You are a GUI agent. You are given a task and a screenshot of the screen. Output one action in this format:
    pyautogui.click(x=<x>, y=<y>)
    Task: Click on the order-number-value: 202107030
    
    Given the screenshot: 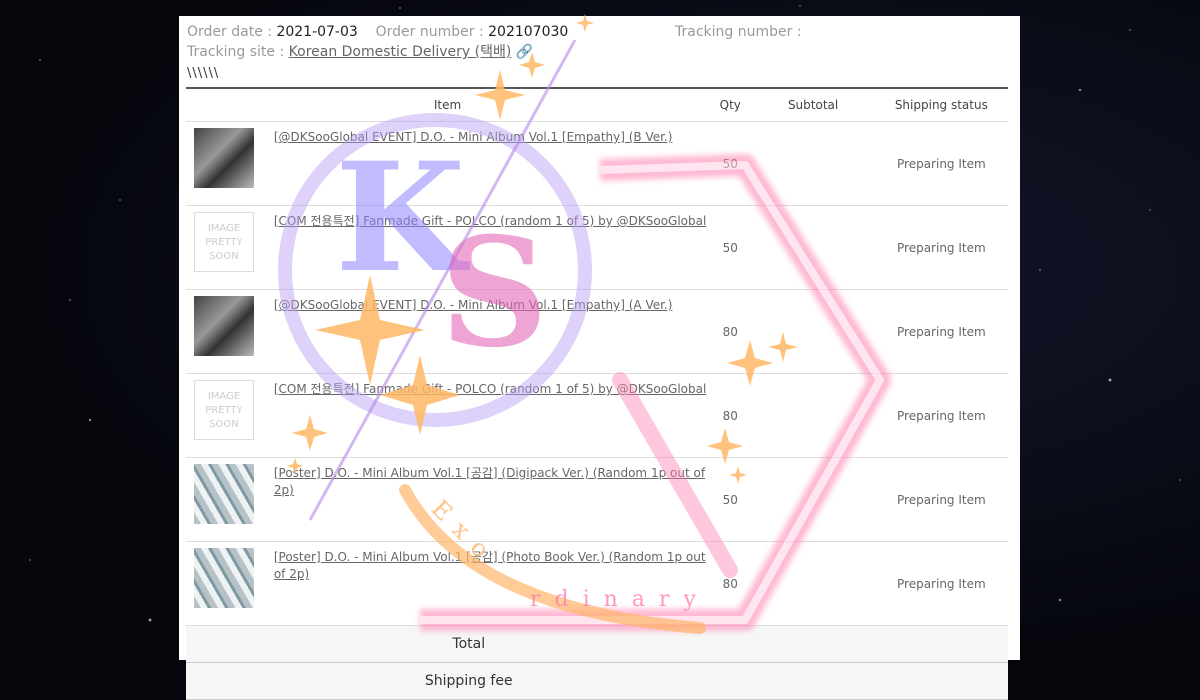 What is the action you would take?
    pyautogui.click(x=528, y=32)
    